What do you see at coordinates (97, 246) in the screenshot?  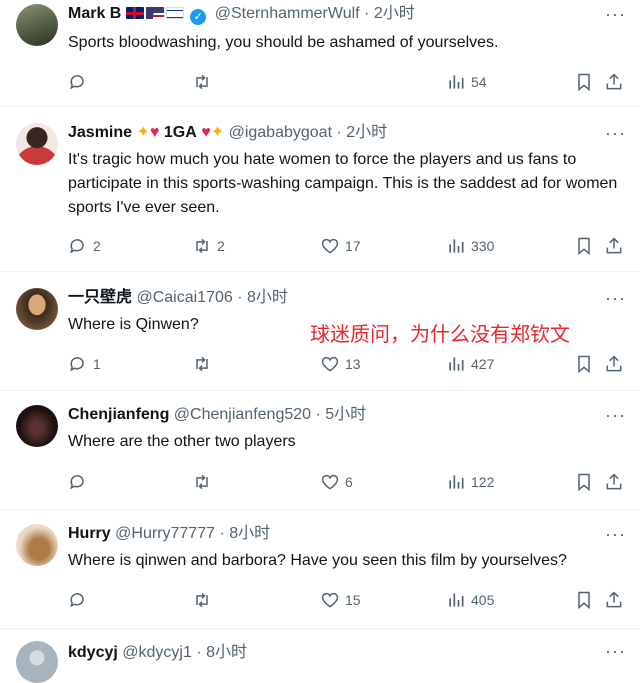 I see `reply-count: 2` at bounding box center [97, 246].